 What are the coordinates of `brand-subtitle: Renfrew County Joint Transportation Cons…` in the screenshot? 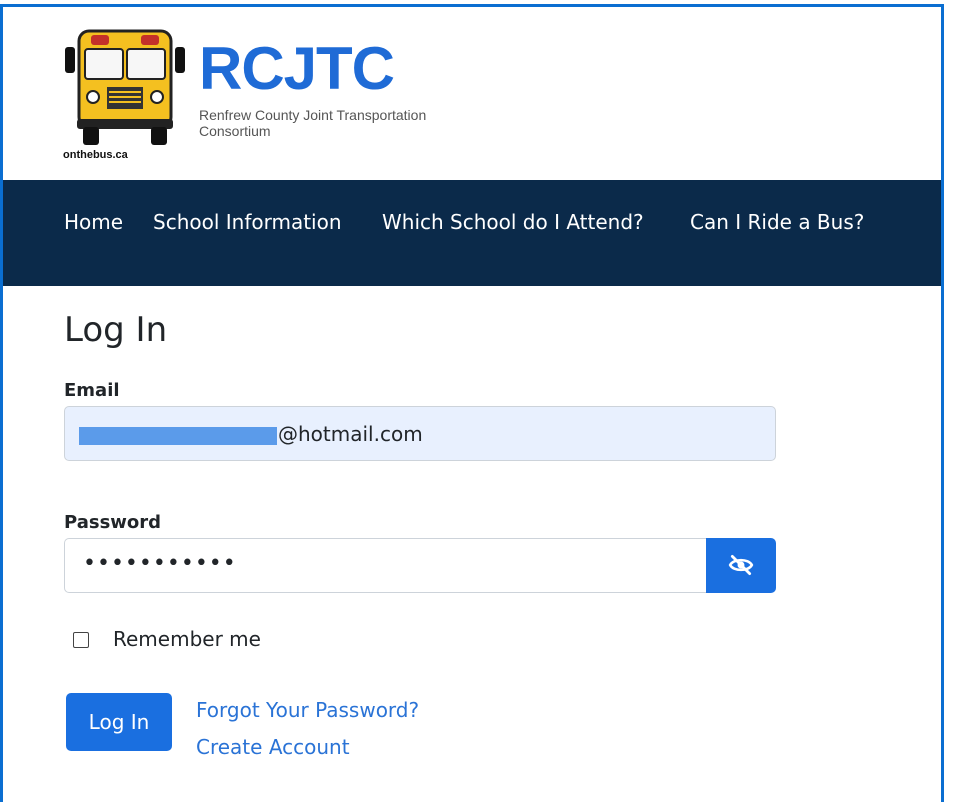 It's located at (313, 123).